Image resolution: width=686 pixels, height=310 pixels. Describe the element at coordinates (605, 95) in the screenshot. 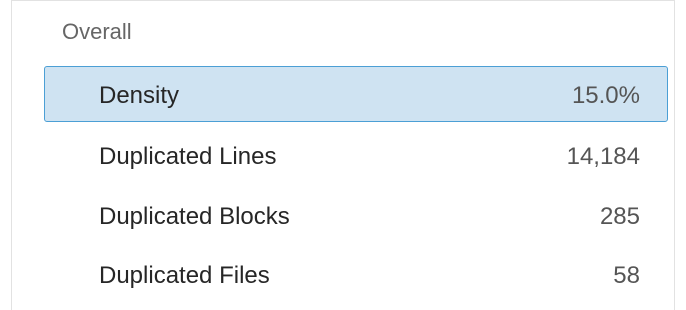

I see `metric-value: 15.0%` at that location.